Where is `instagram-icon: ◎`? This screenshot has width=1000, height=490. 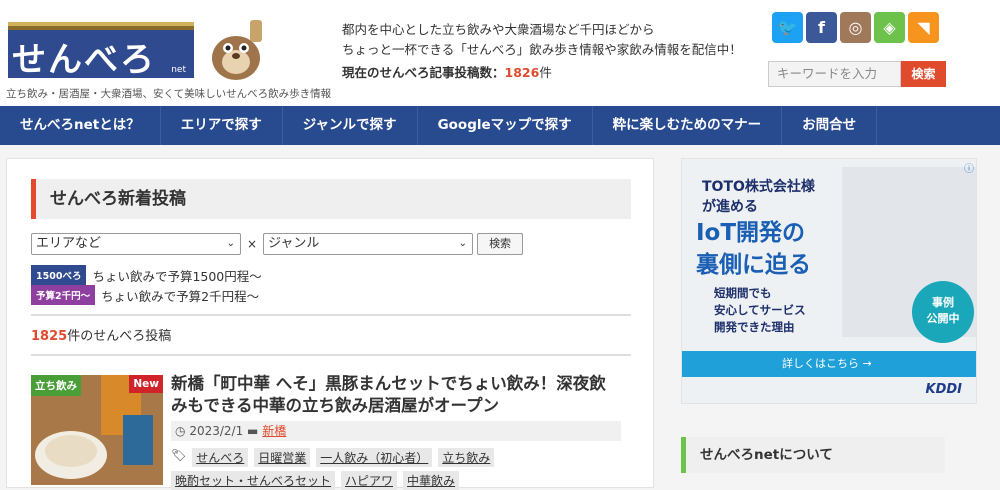
instagram-icon: ◎ is located at coordinates (855, 27).